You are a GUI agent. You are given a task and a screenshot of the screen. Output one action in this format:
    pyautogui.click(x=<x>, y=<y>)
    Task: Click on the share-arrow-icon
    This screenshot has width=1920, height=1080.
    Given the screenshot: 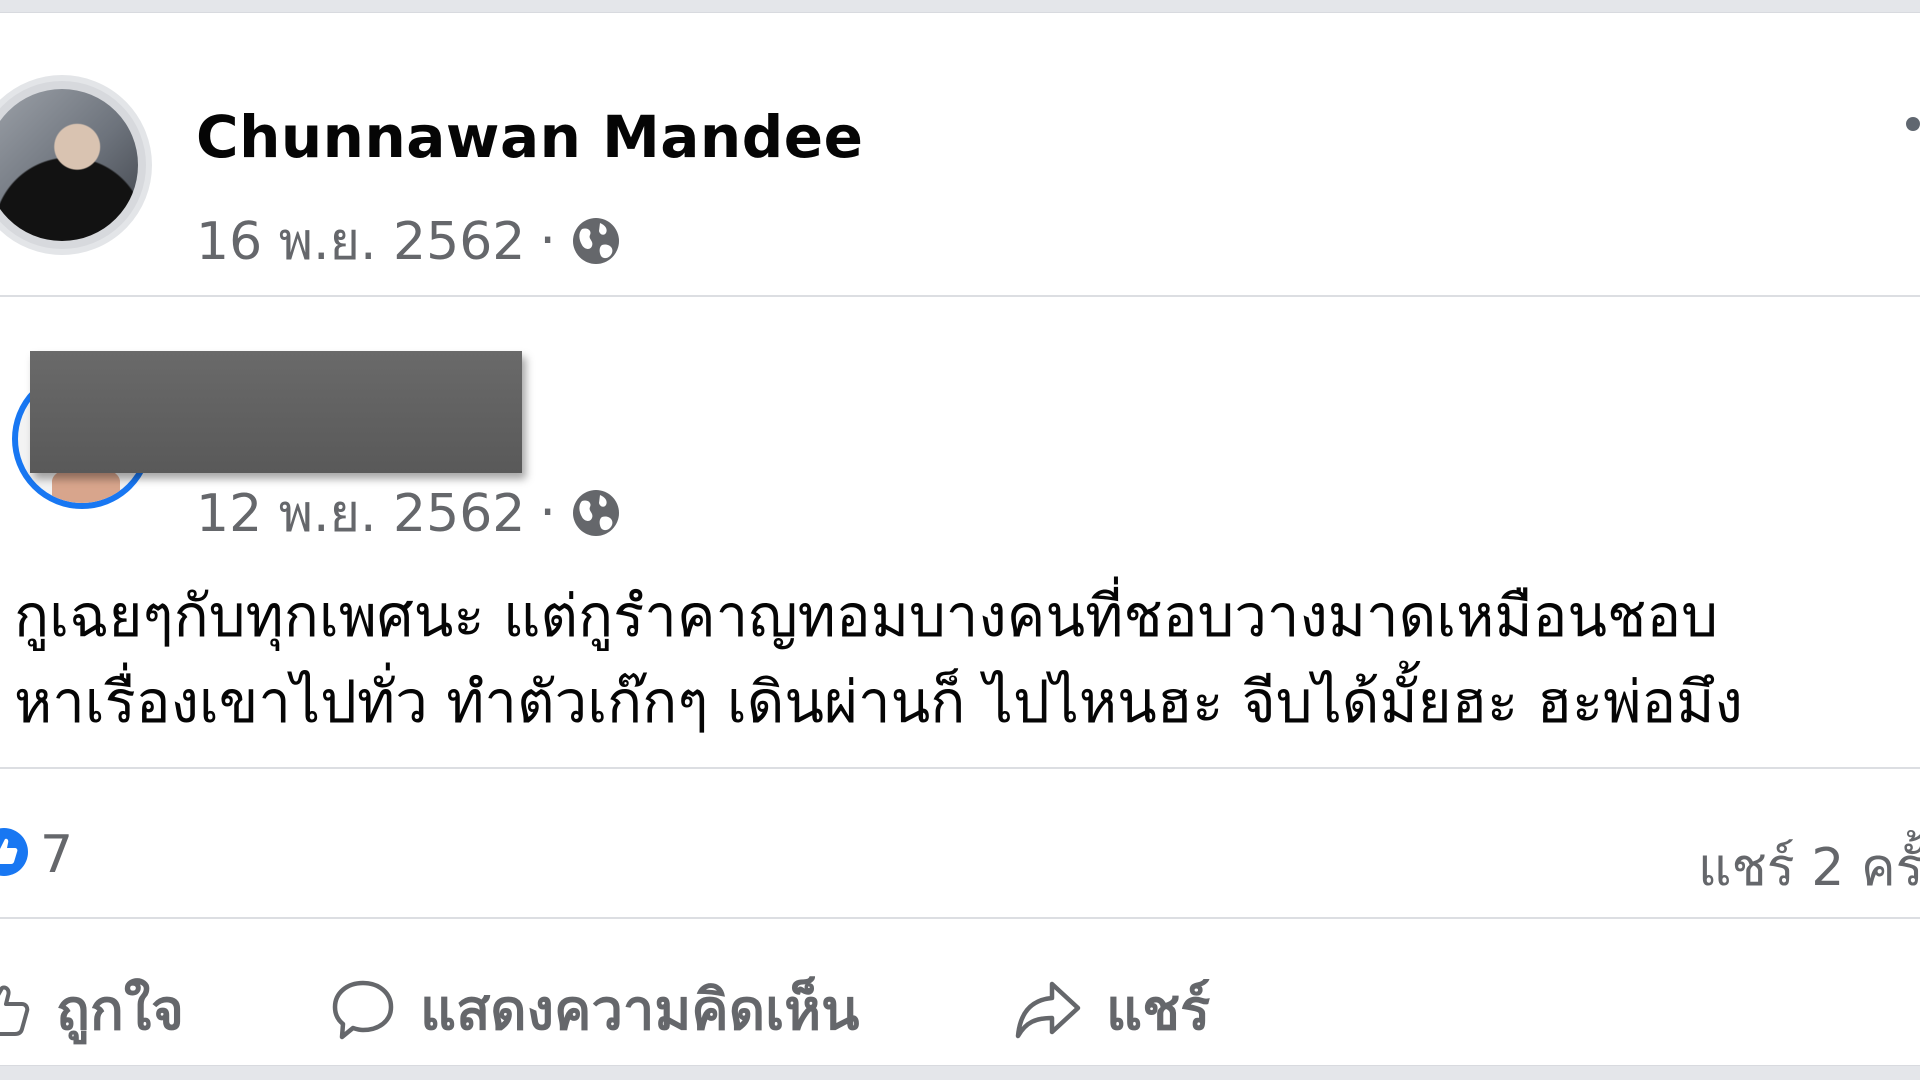 What is the action you would take?
    pyautogui.click(x=1048, y=1009)
    